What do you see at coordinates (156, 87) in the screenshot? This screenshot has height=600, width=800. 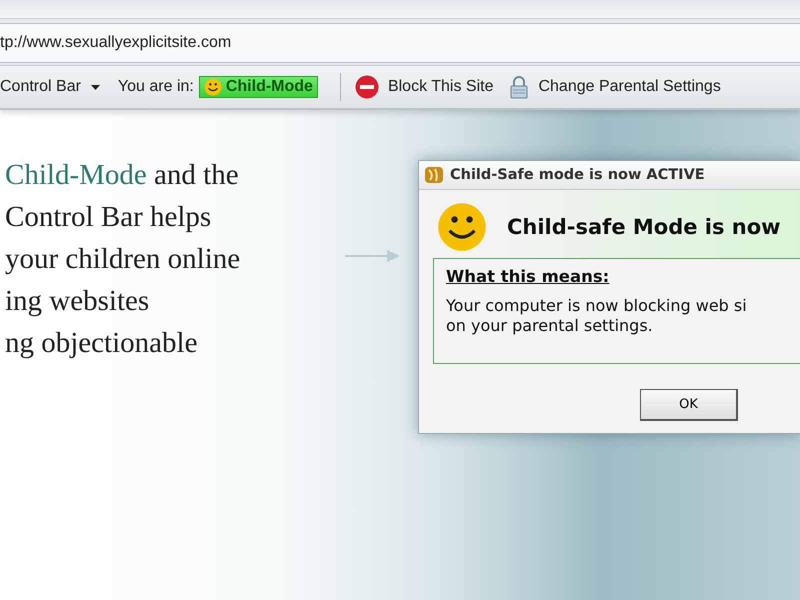 I see `status-label: You are in:` at bounding box center [156, 87].